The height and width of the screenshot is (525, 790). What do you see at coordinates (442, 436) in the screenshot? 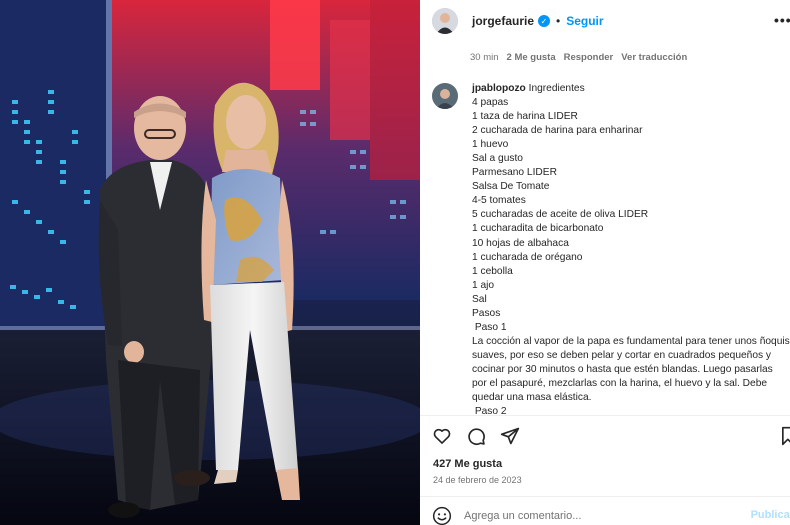
I see `heart-icon` at bounding box center [442, 436].